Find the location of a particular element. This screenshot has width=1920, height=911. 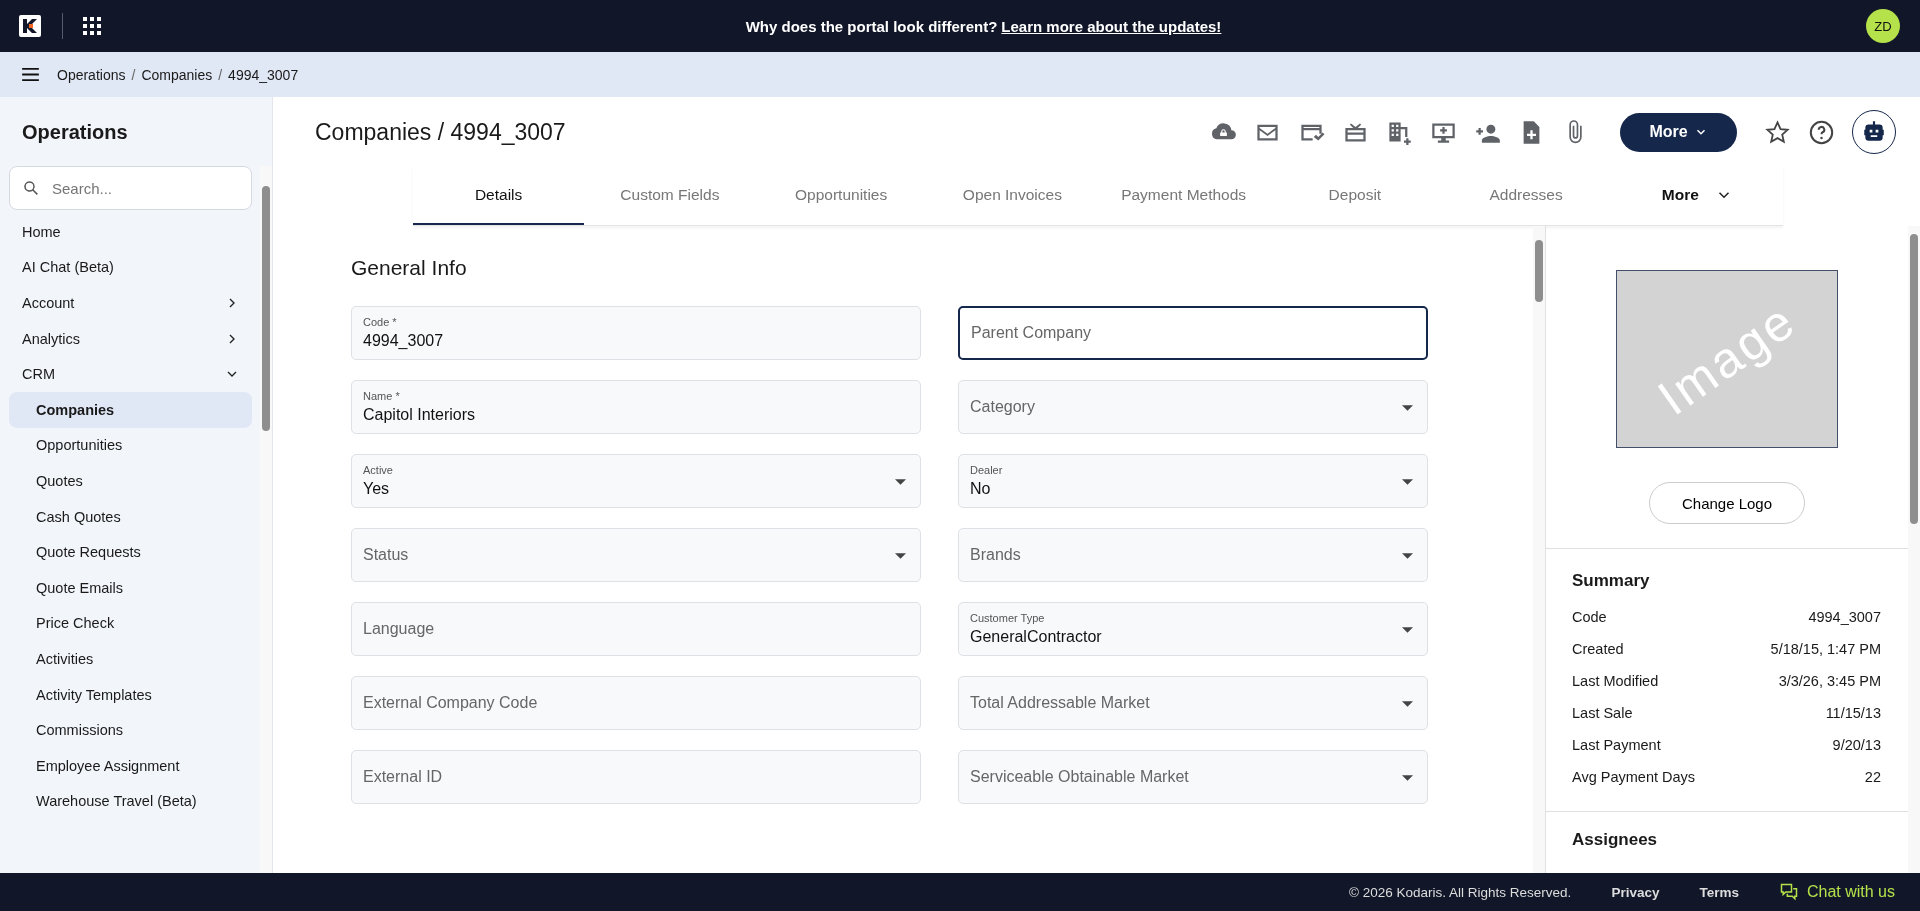

announcement-text: Why does the portal look different? is located at coordinates (871, 26).